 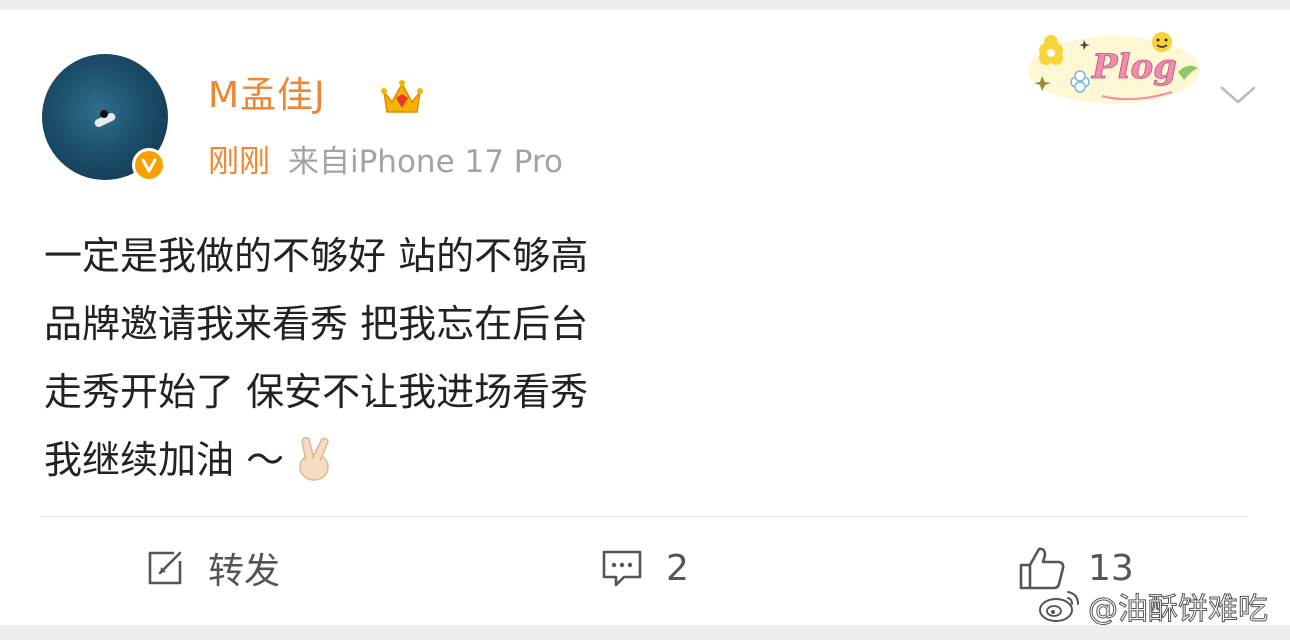 I want to click on avatar-figure-head, so click(x=104, y=114).